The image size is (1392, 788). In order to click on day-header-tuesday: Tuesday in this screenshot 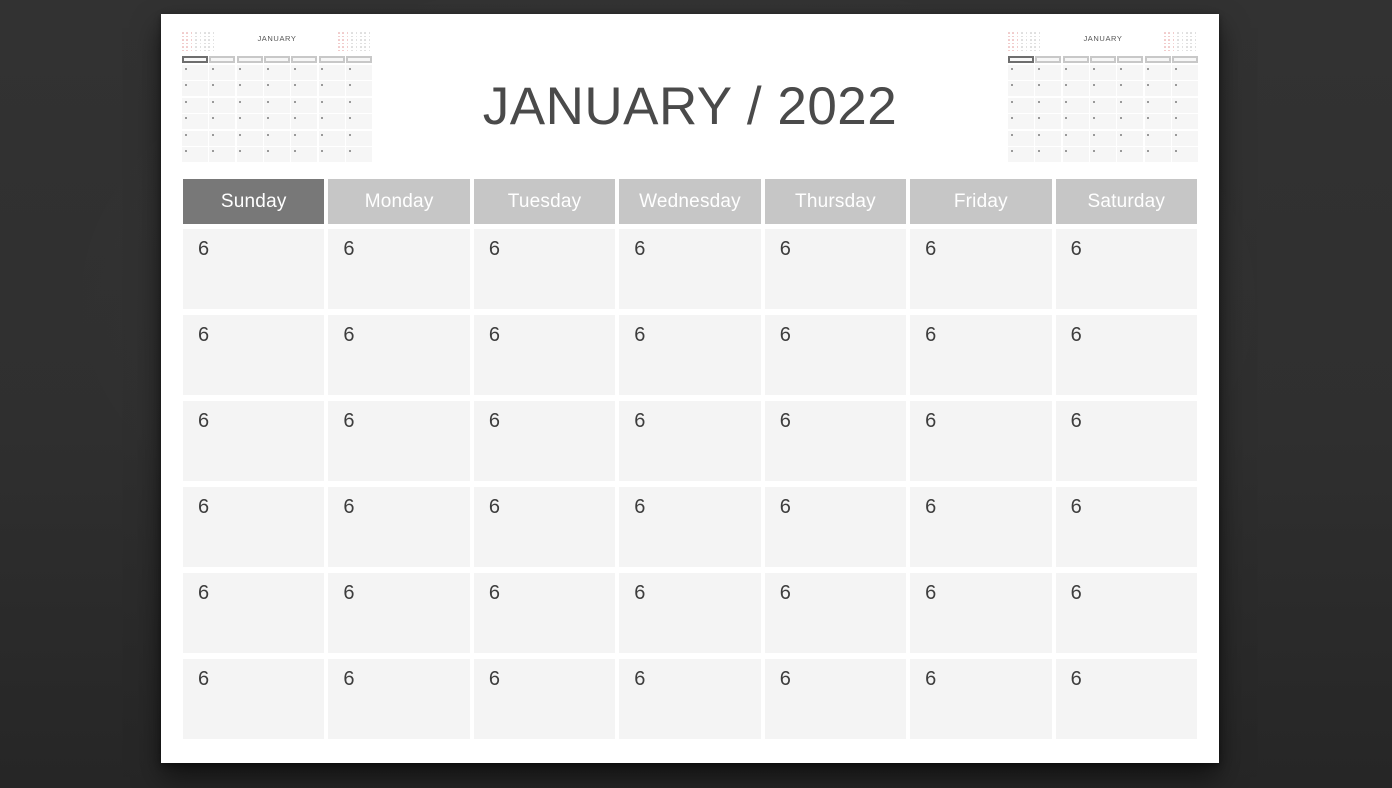, I will do `click(544, 201)`.